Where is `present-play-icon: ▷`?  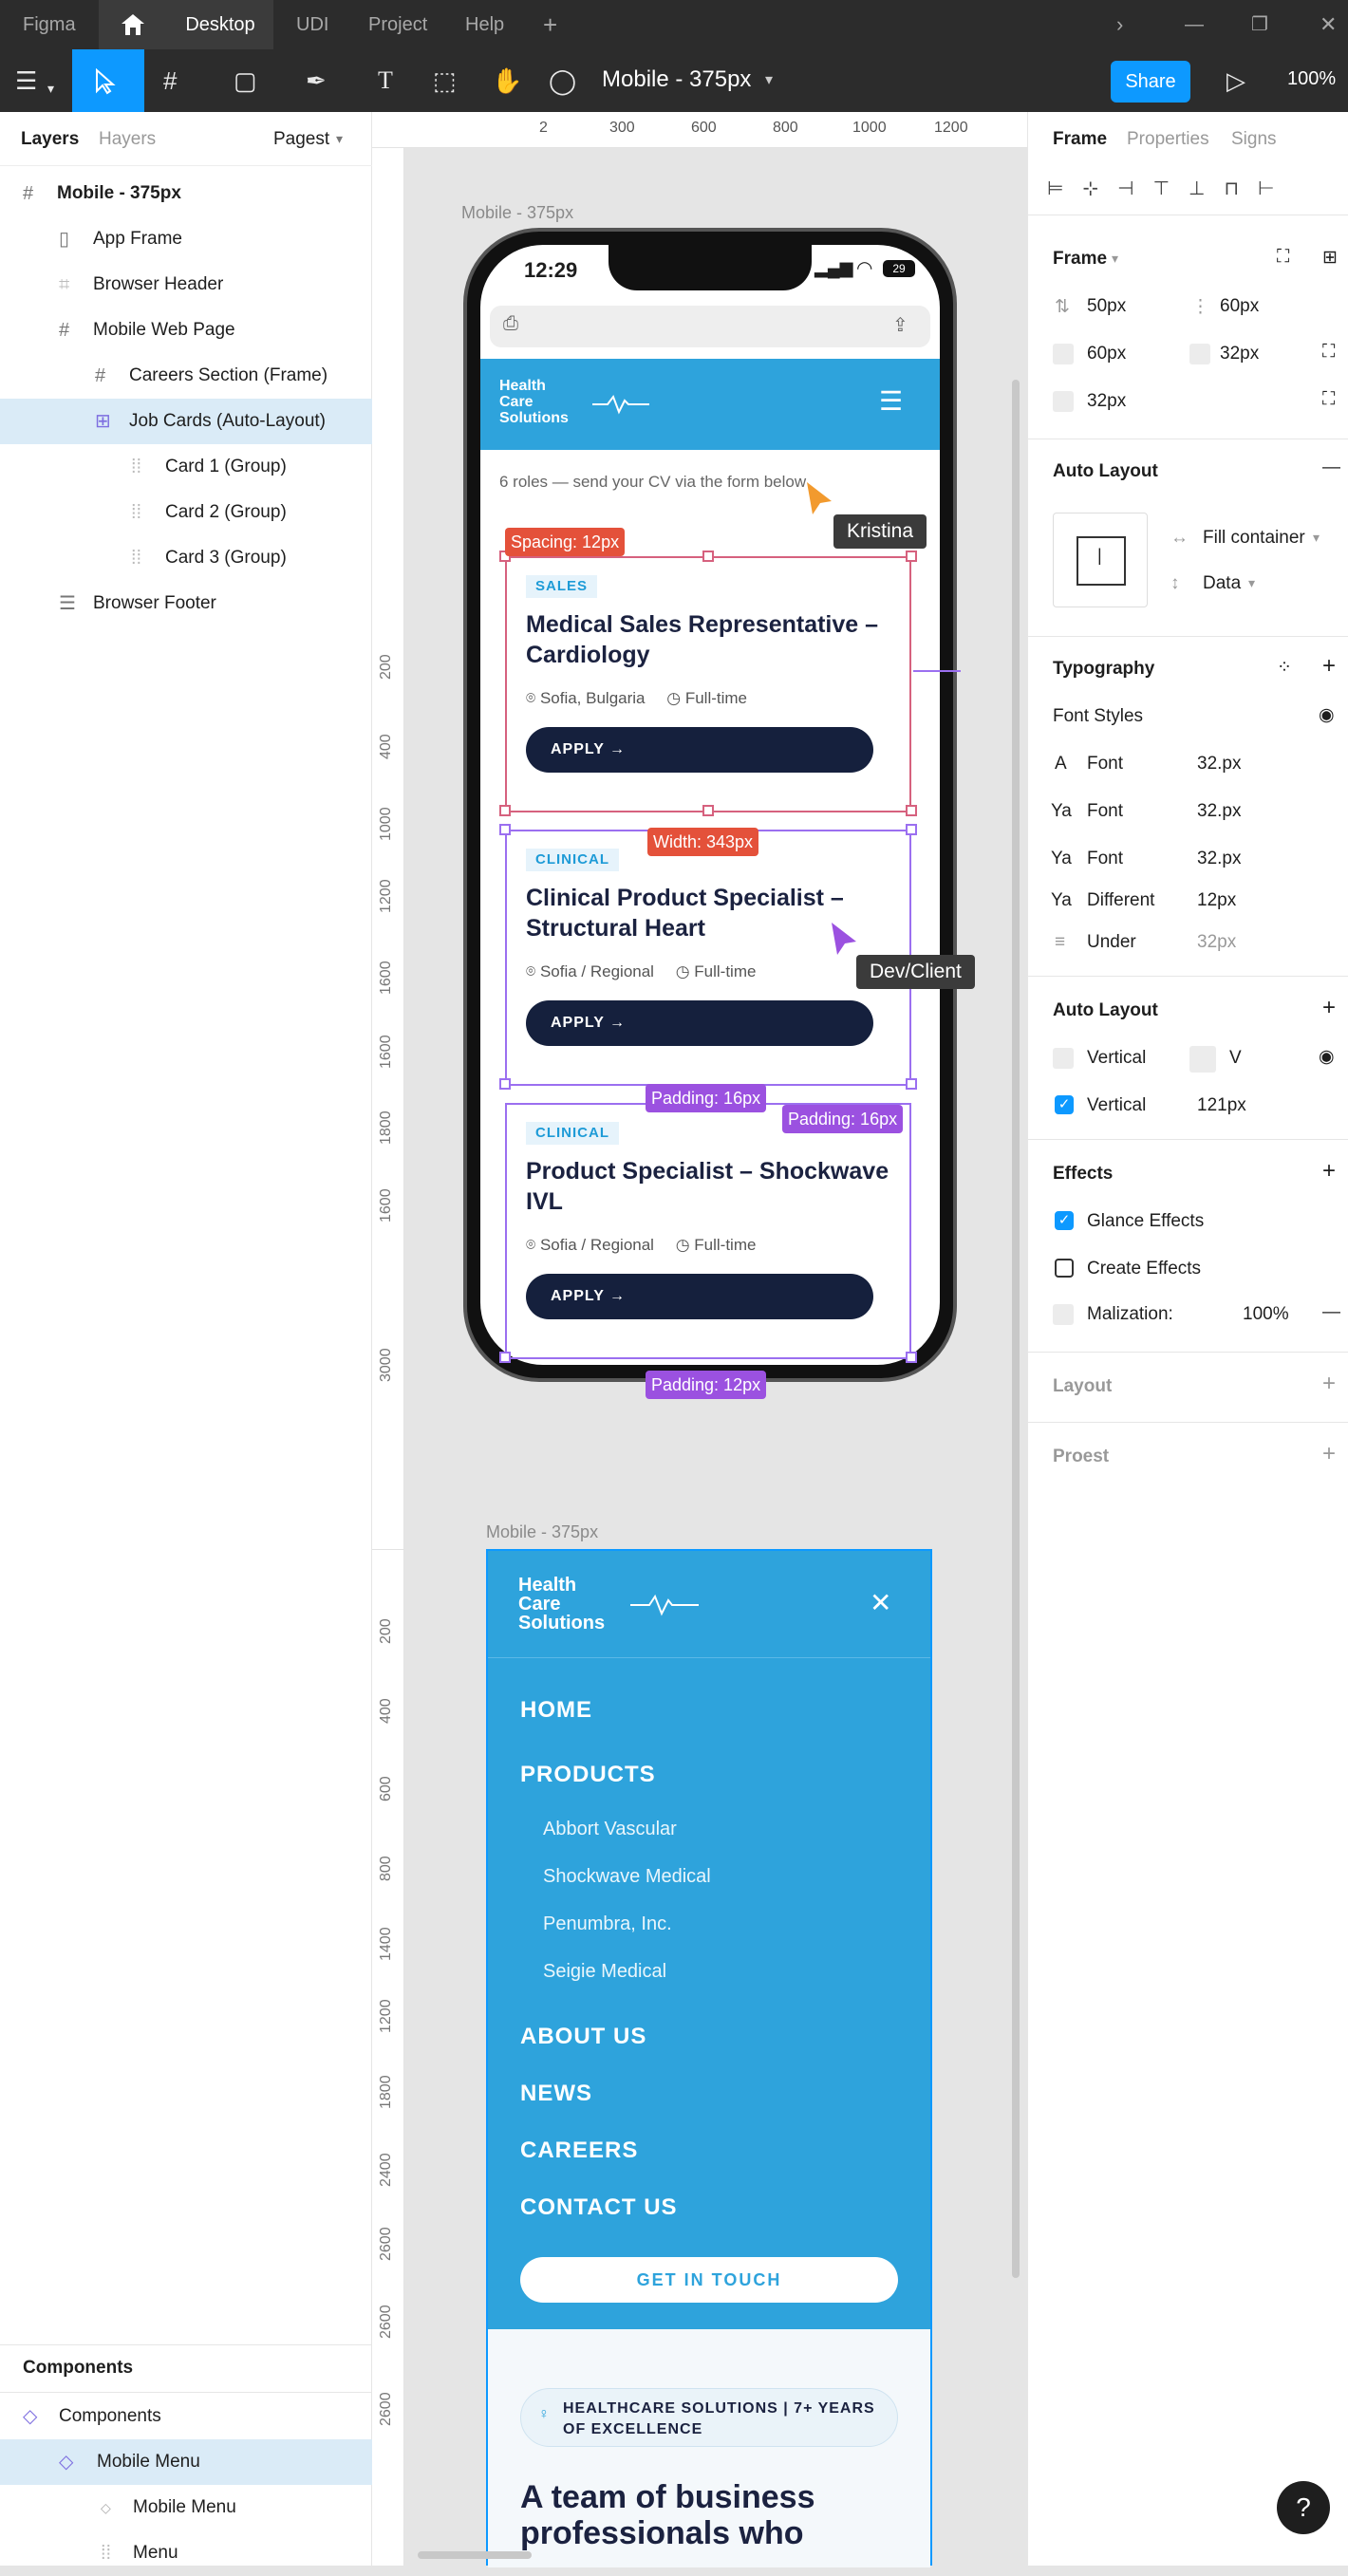
present-play-icon: ▷ is located at coordinates (1235, 81).